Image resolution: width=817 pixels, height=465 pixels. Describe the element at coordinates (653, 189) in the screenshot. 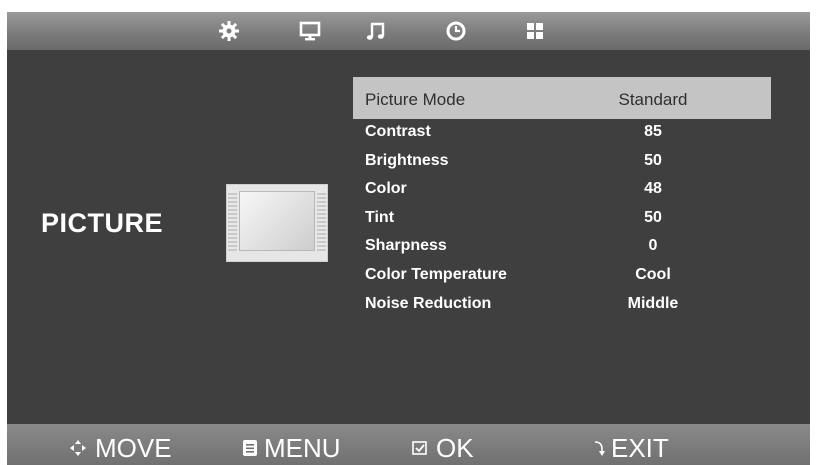

I see `menu-item-value: 48` at that location.